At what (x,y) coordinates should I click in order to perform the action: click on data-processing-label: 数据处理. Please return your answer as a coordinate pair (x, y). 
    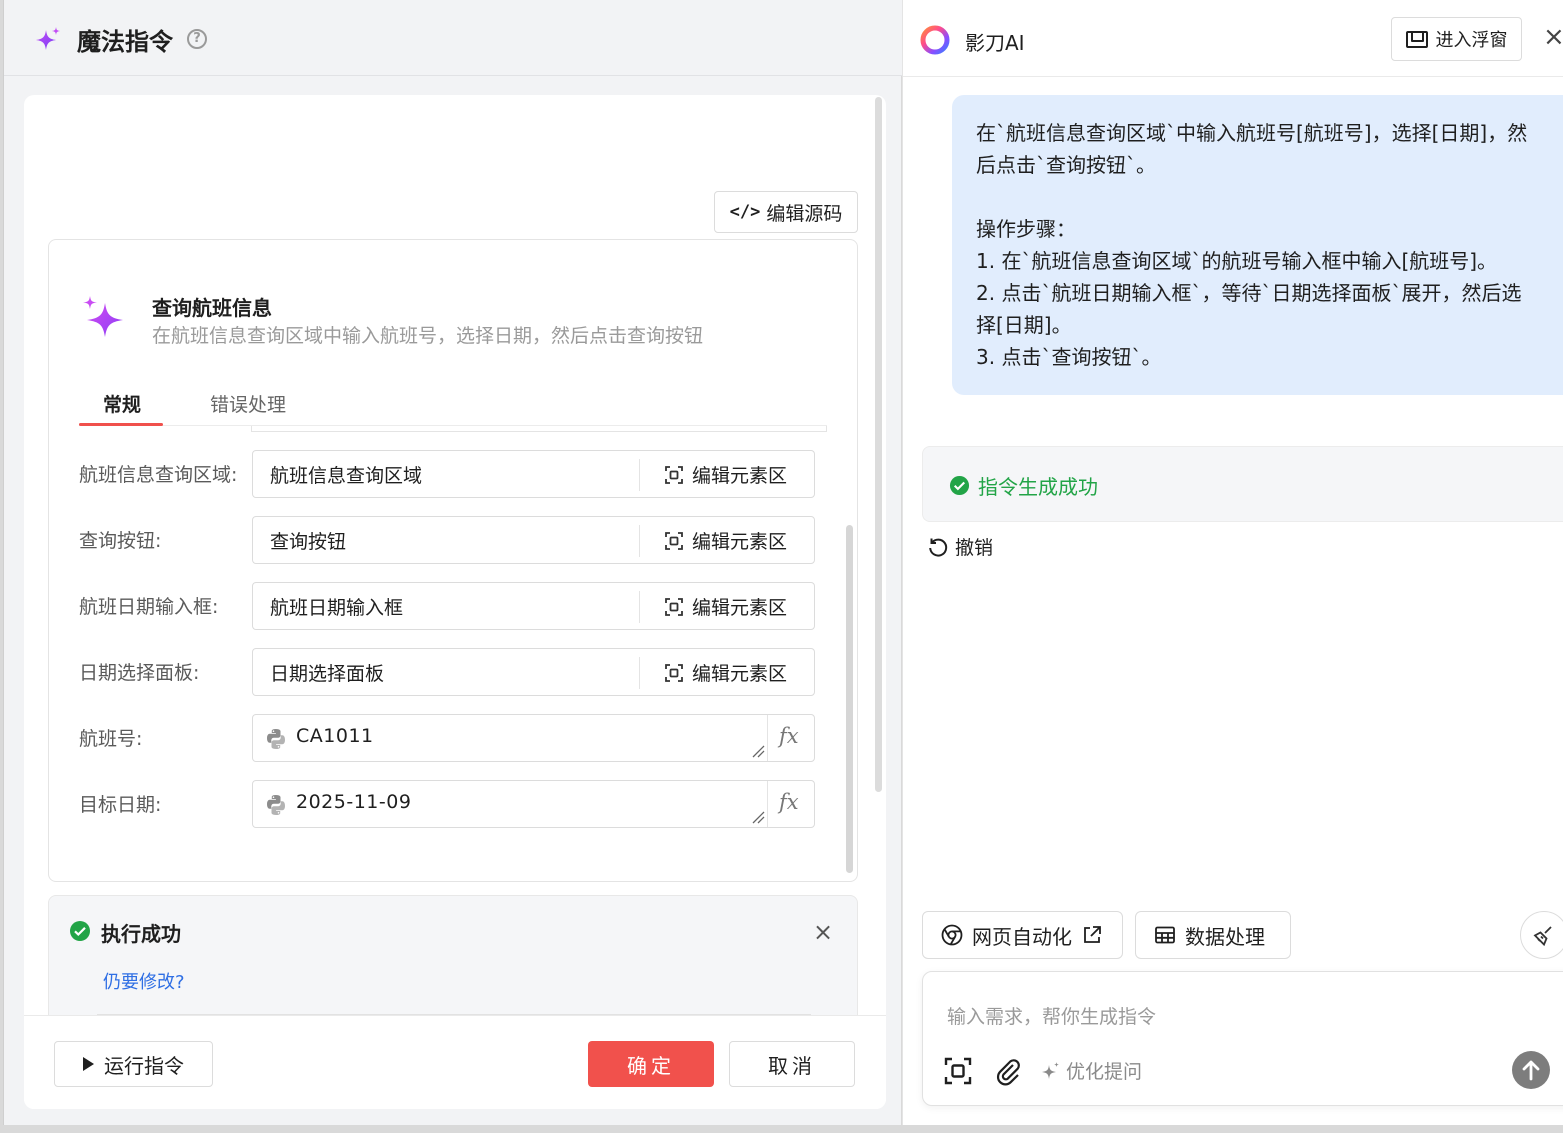
    Looking at the image, I should click on (1225, 936).